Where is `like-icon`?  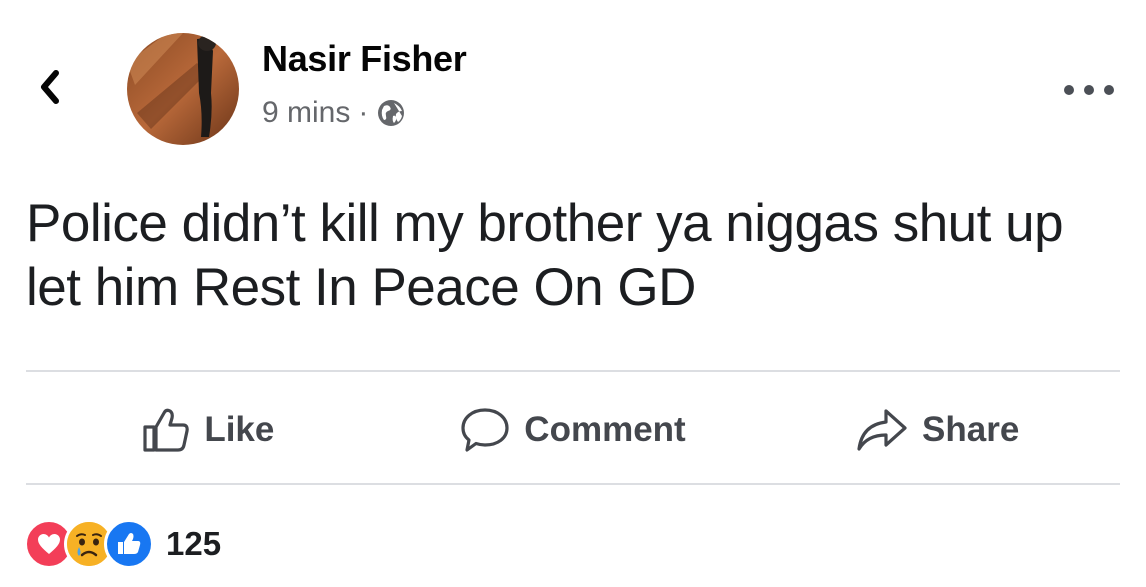 like-icon is located at coordinates (129, 544).